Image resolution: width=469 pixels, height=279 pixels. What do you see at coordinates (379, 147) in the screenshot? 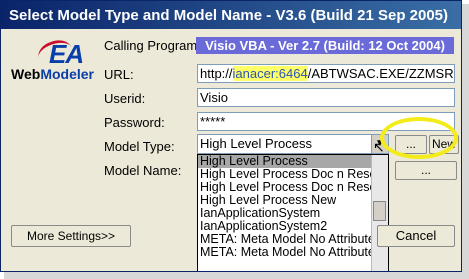
I see `mouse-cursor-icon: ↖` at bounding box center [379, 147].